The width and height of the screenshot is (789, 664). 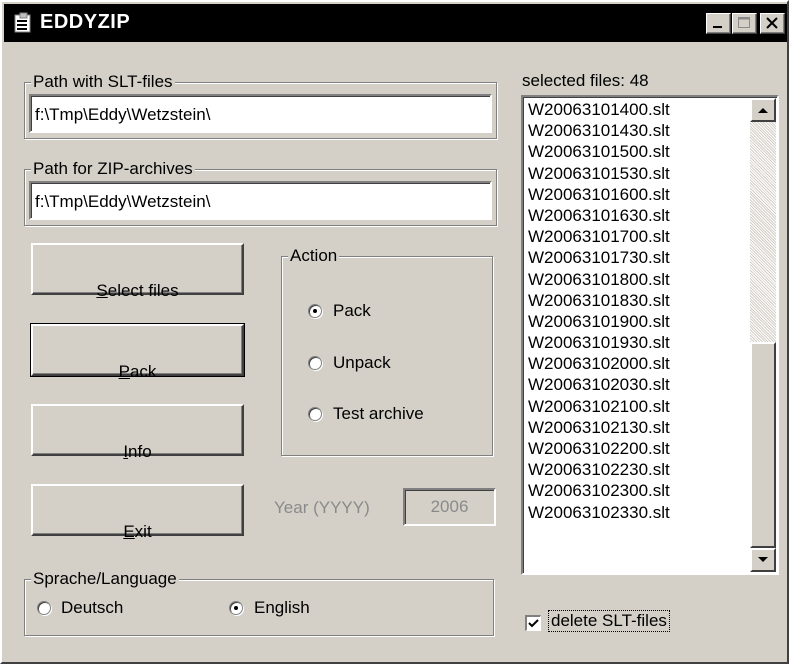 I want to click on language-group: Sprache/Language Deutsch English, so click(x=259, y=602).